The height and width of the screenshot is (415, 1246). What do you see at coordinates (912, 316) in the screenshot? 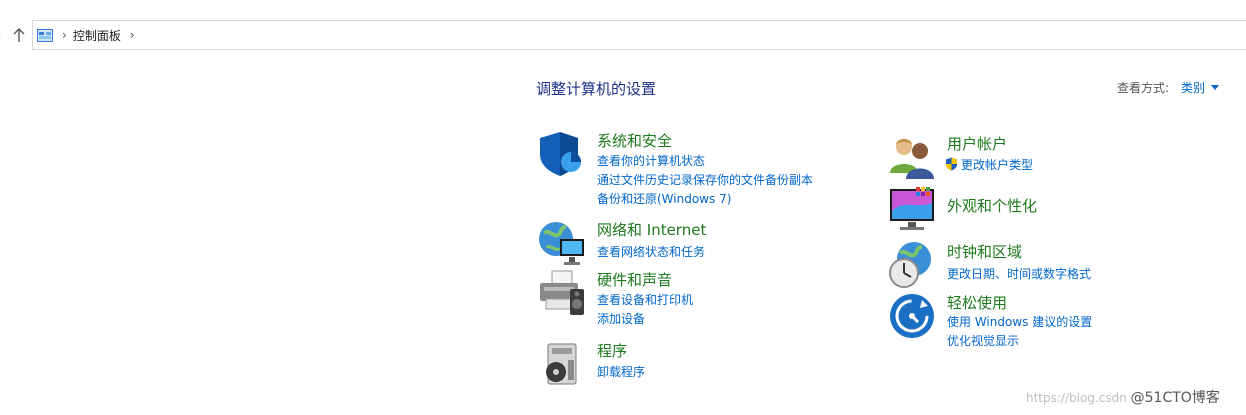
I see `ease-of-access-icon` at bounding box center [912, 316].